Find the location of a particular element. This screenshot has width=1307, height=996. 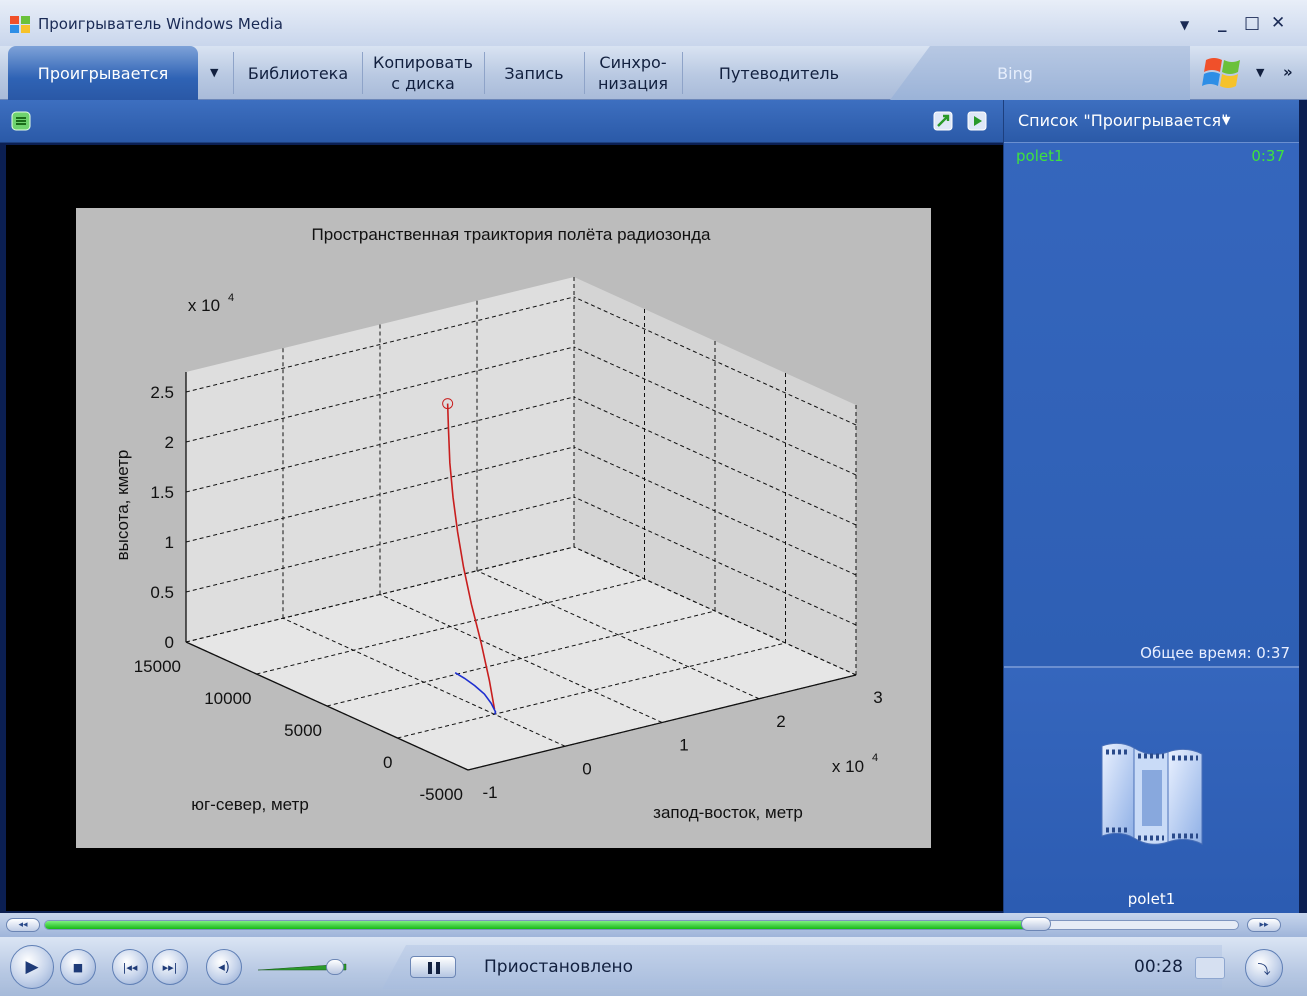

x-multiplier: x 10 is located at coordinates (848, 766).